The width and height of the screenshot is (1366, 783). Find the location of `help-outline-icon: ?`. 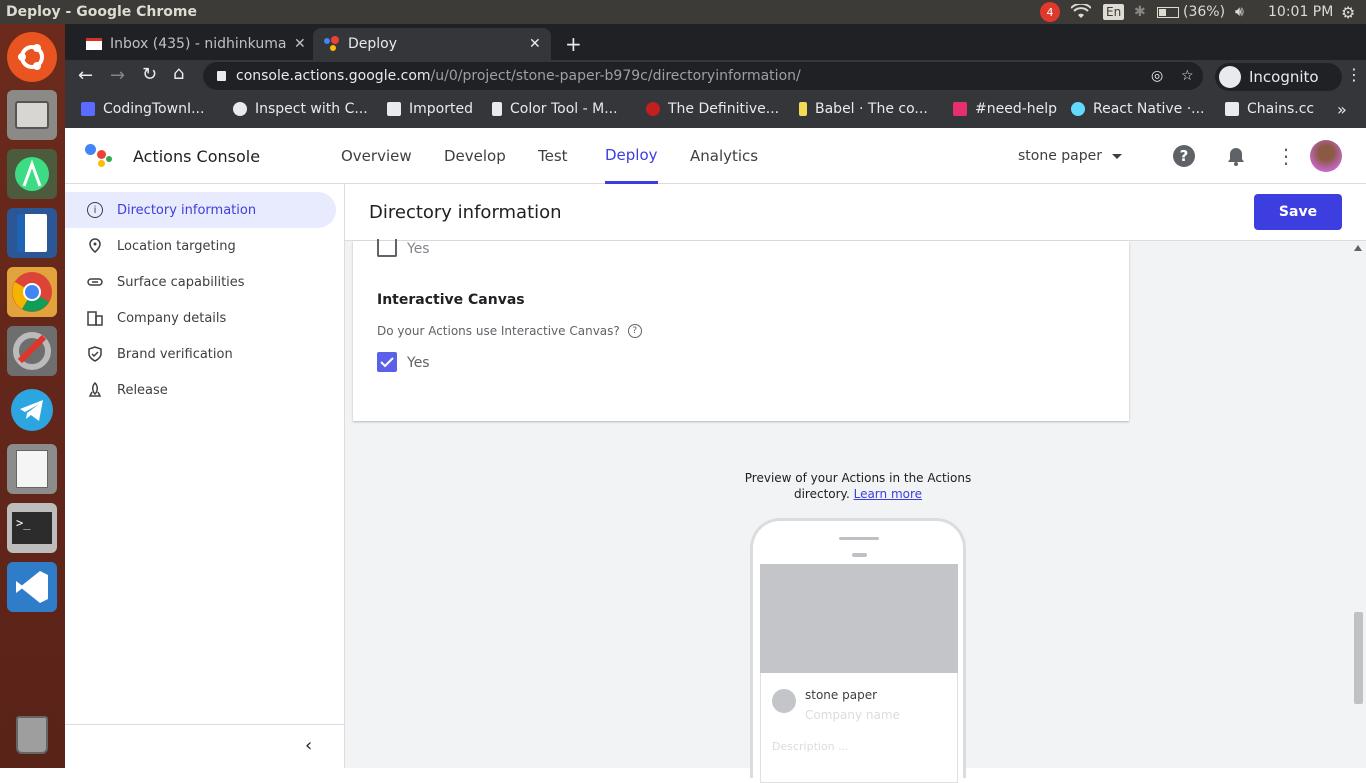

help-outline-icon: ? is located at coordinates (634, 331).